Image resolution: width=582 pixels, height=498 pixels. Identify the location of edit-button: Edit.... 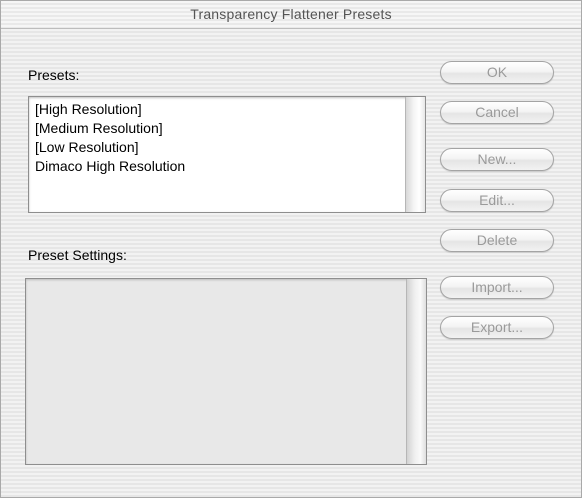
(497, 200).